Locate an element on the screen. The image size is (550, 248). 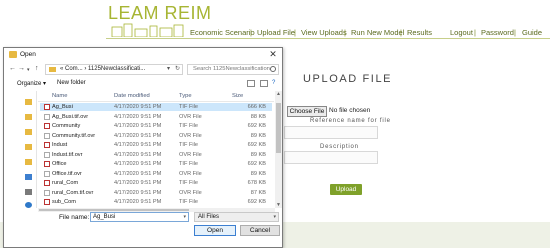
close-icon: ✕ is located at coordinates (273, 54).